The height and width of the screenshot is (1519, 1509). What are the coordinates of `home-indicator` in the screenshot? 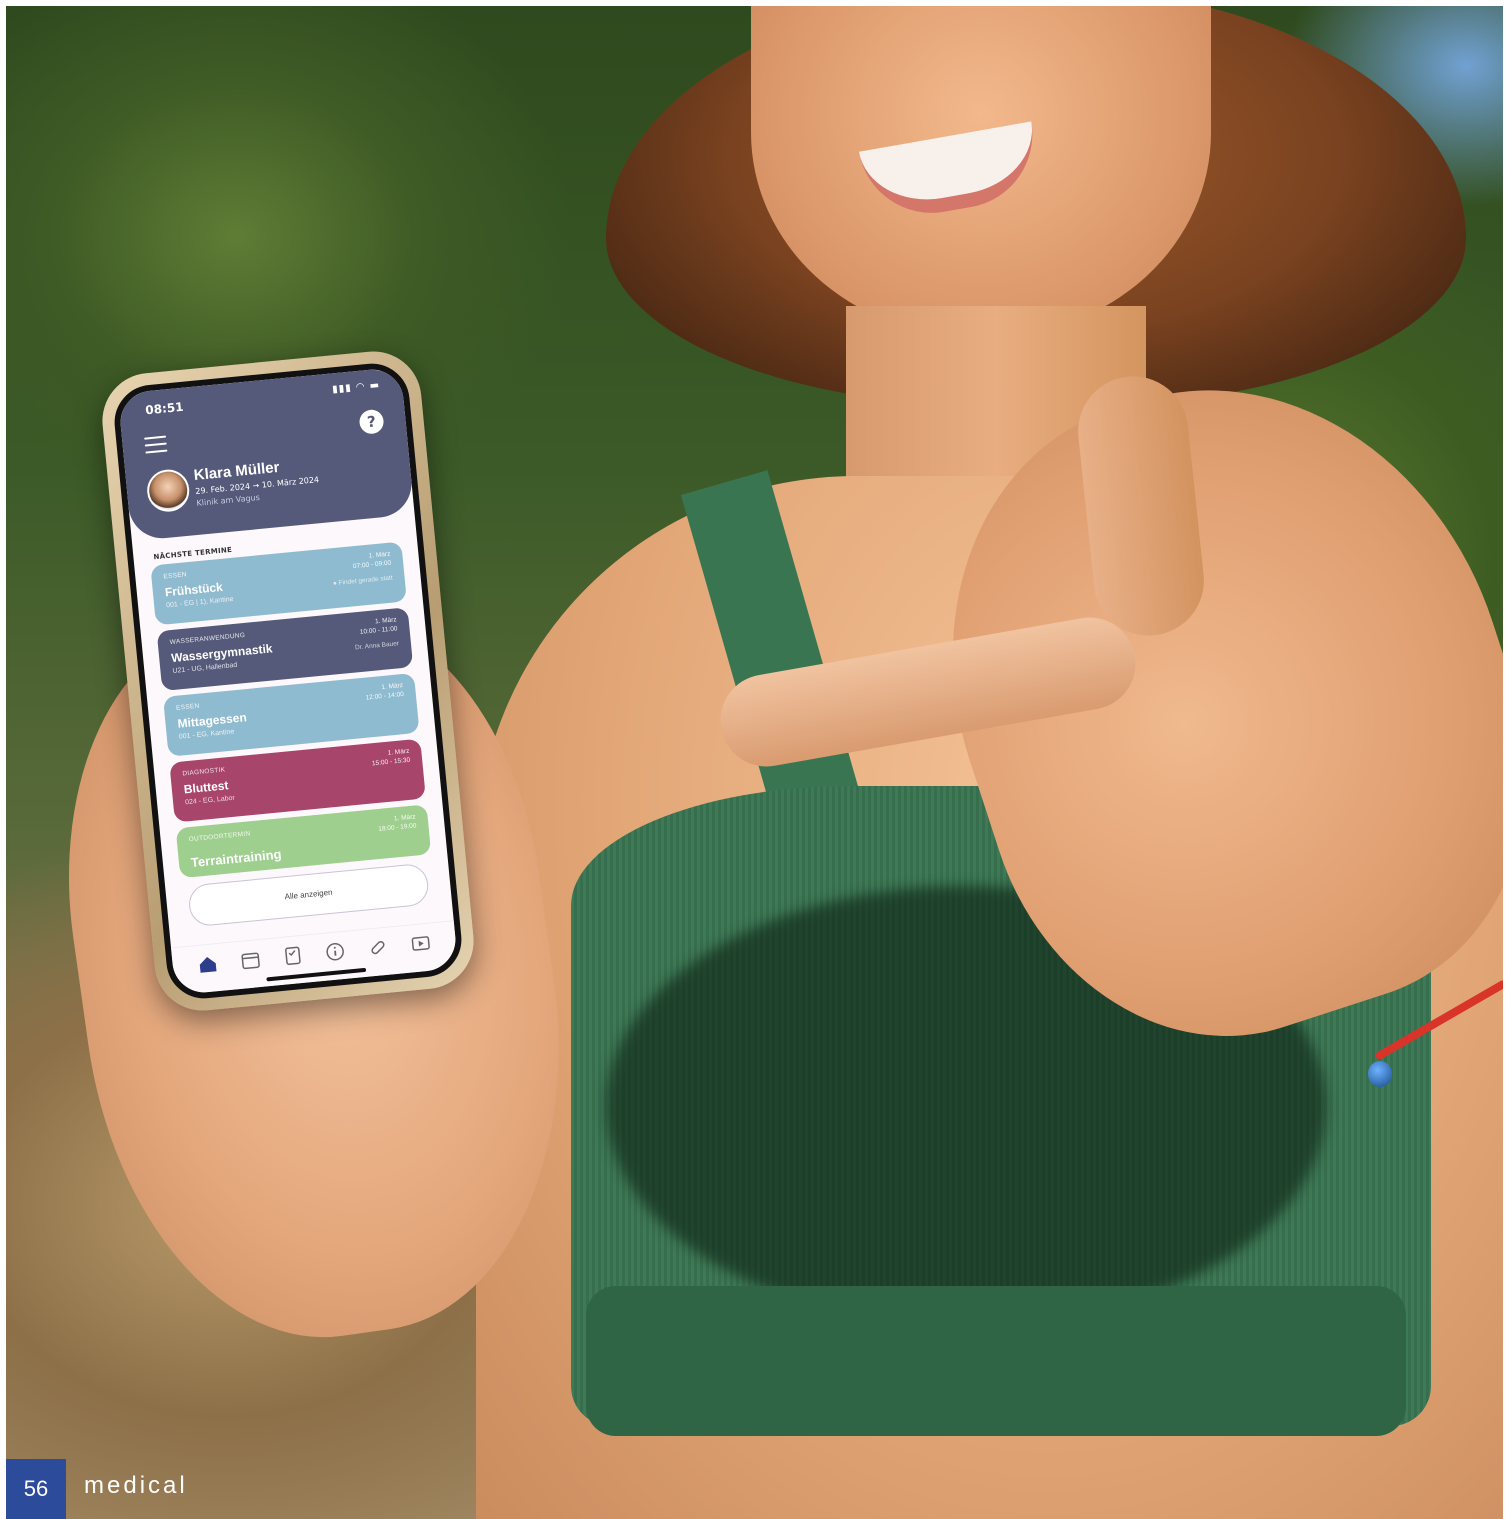 It's located at (316, 974).